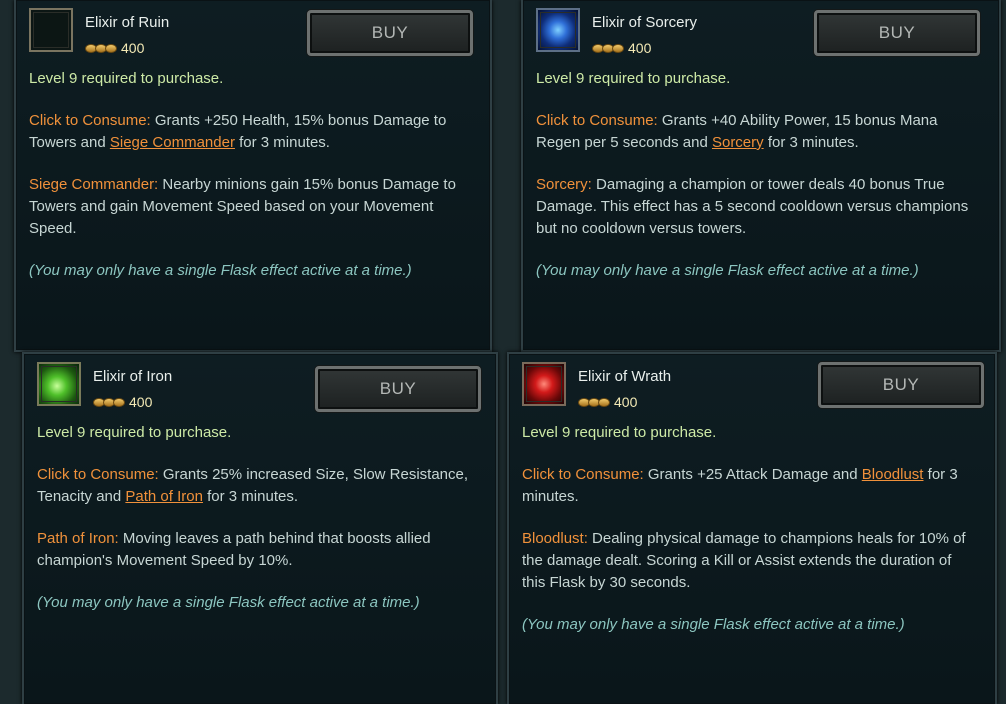 The image size is (1006, 704). I want to click on sorcery-link: Sorcery, so click(738, 142).